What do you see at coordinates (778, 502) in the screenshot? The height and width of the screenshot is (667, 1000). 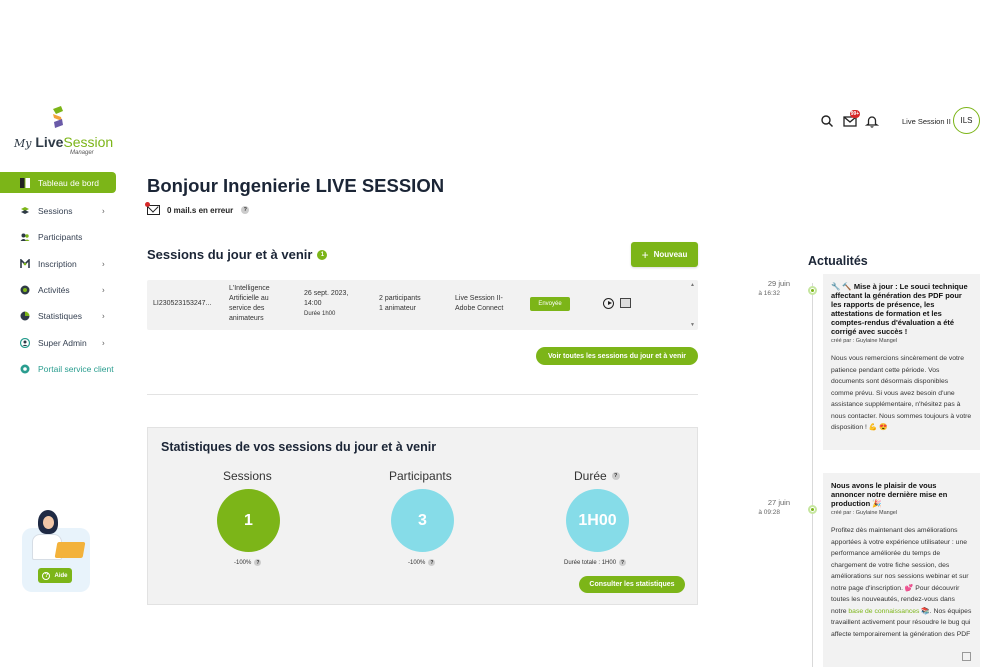 I see `news-date: 27 juin` at bounding box center [778, 502].